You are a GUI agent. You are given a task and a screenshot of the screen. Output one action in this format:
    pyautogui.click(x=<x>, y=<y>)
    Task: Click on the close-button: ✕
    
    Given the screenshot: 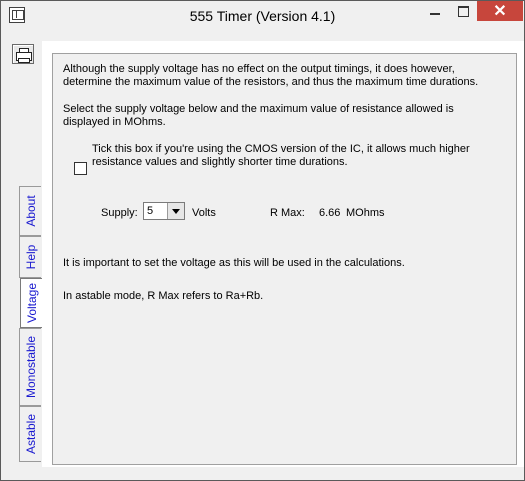 What is the action you would take?
    pyautogui.click(x=500, y=11)
    